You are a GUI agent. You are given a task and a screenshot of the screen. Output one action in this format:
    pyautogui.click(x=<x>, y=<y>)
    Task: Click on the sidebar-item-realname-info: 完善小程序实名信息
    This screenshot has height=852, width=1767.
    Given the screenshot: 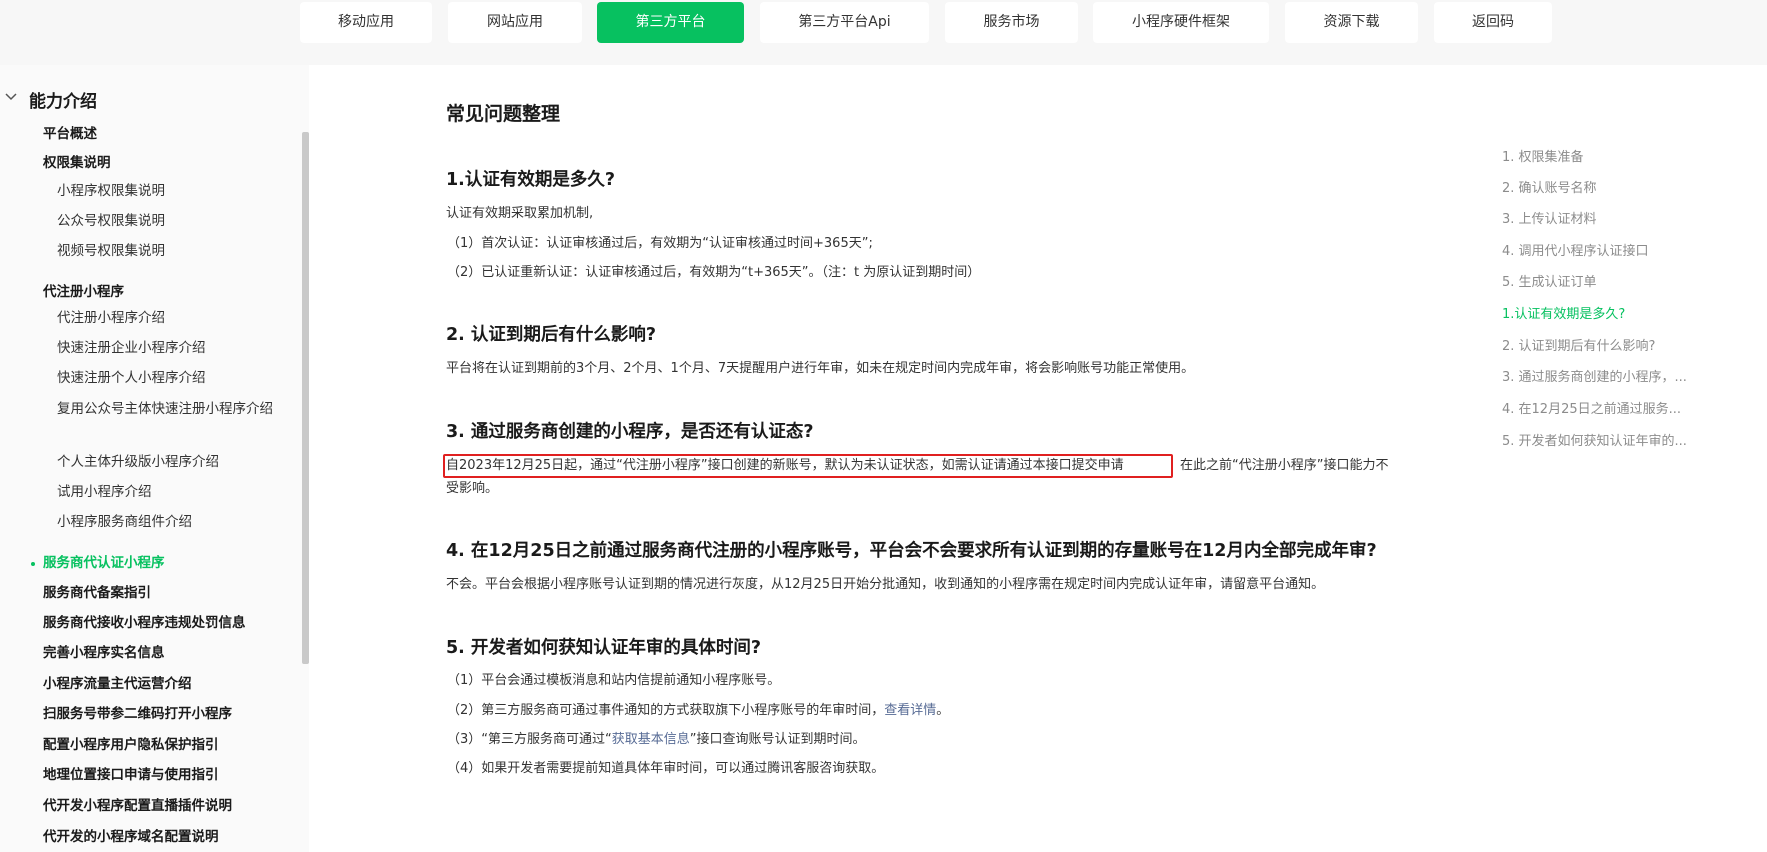 What is the action you would take?
    pyautogui.click(x=104, y=653)
    